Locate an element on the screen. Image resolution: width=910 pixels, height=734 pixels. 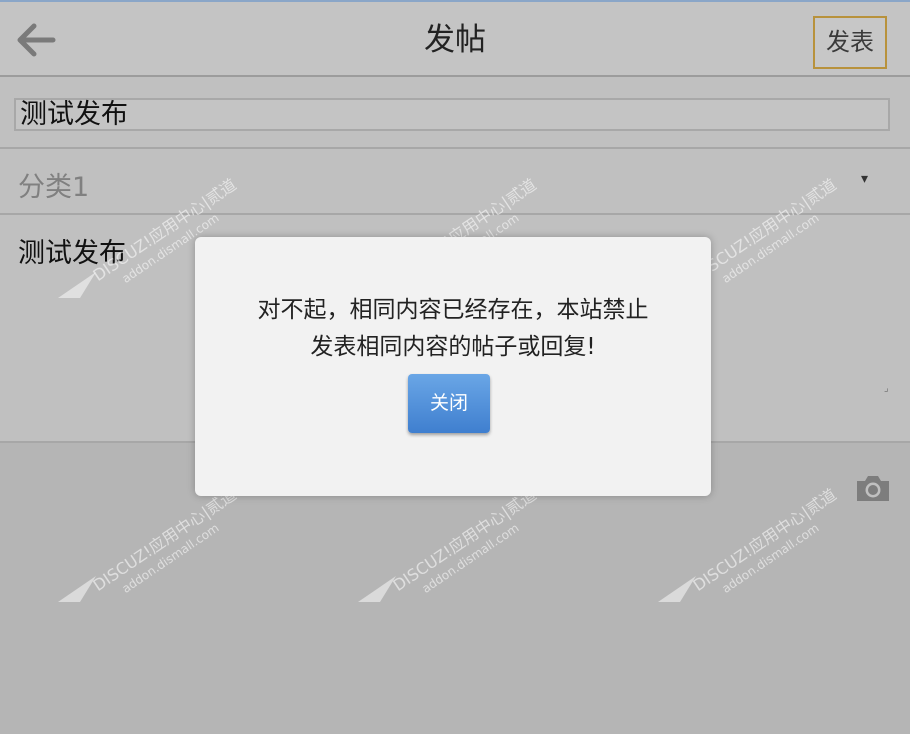
dialog-message-line: 发表相同内容的帖子或回复! is located at coordinates (453, 347).